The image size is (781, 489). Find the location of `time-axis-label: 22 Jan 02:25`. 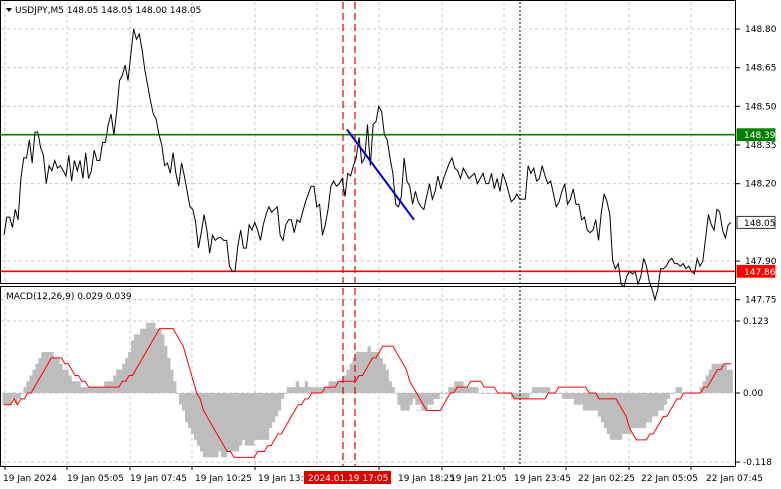

time-axis-label: 22 Jan 02:25 is located at coordinates (606, 479).